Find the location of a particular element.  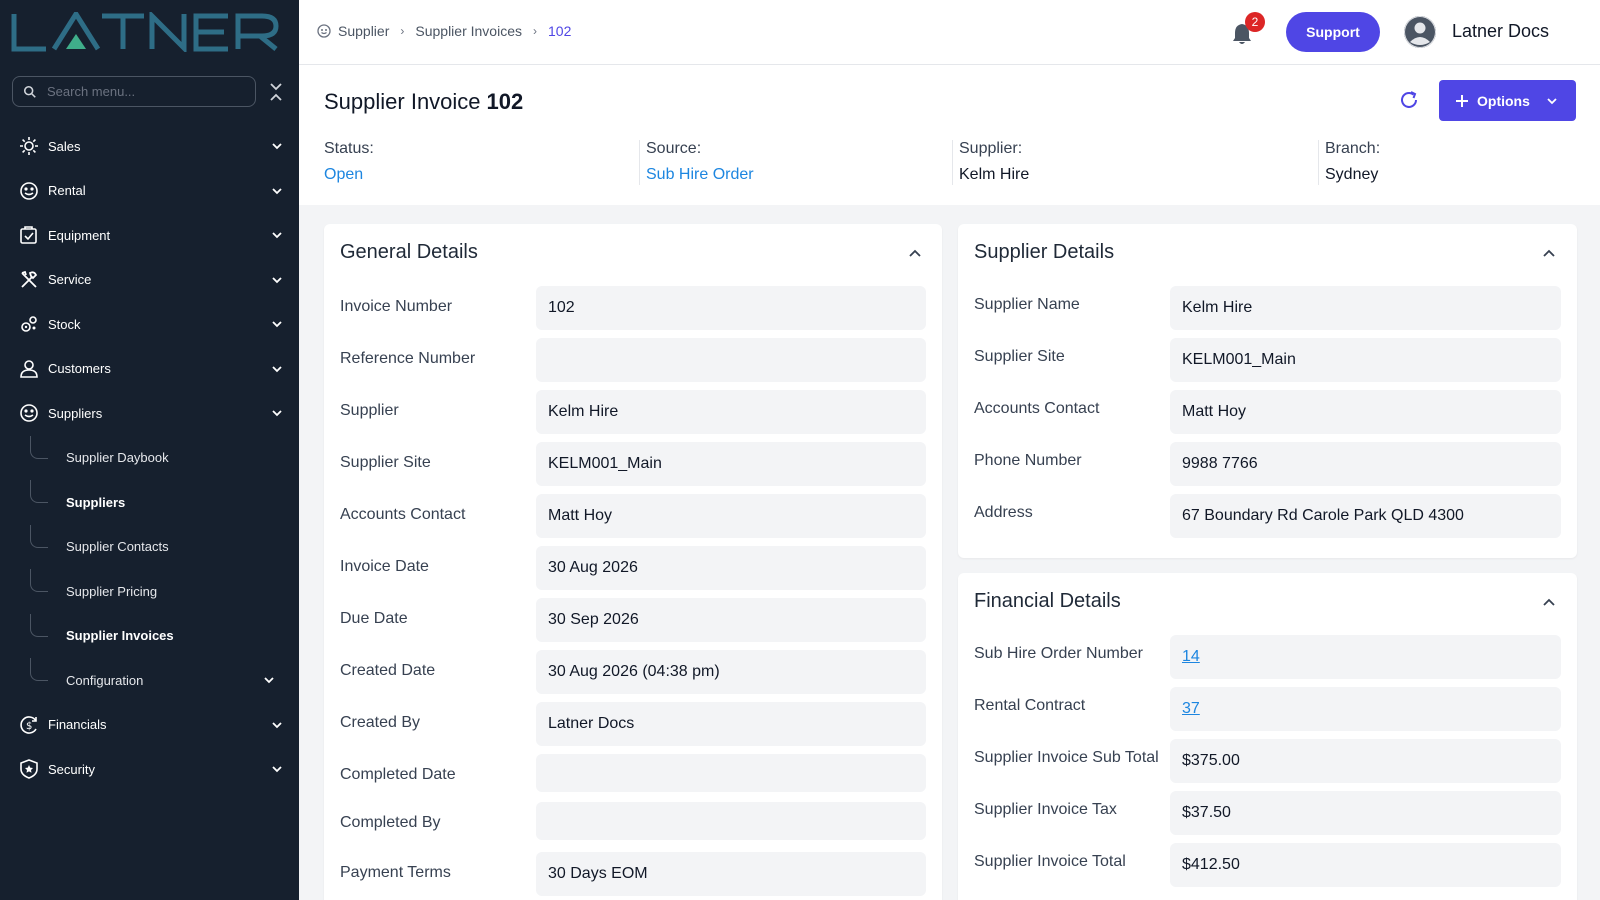

page-title-text: Supplier Invoice is located at coordinates (402, 101).